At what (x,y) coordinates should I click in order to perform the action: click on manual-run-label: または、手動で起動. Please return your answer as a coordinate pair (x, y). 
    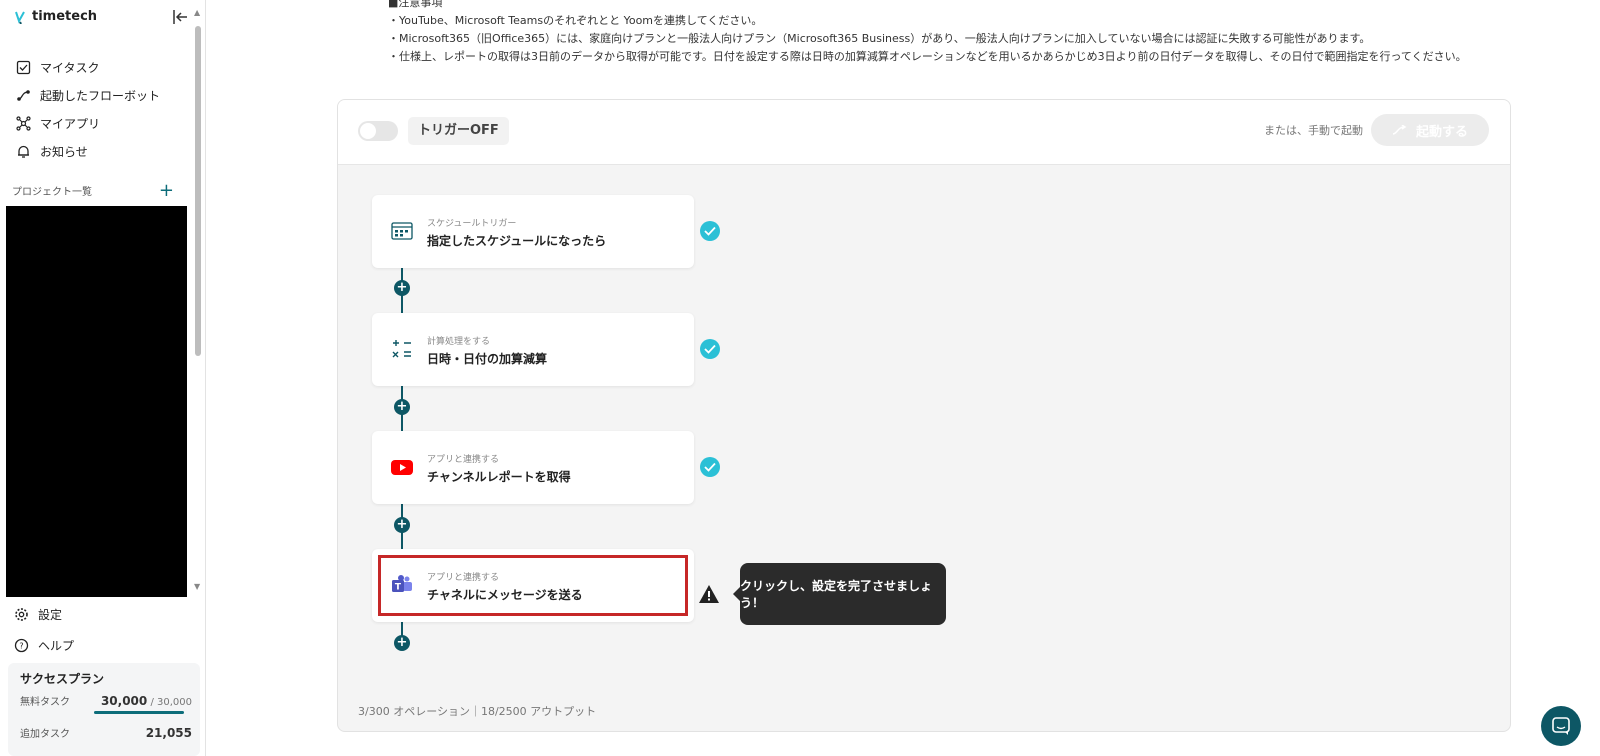
    Looking at the image, I should click on (1313, 130).